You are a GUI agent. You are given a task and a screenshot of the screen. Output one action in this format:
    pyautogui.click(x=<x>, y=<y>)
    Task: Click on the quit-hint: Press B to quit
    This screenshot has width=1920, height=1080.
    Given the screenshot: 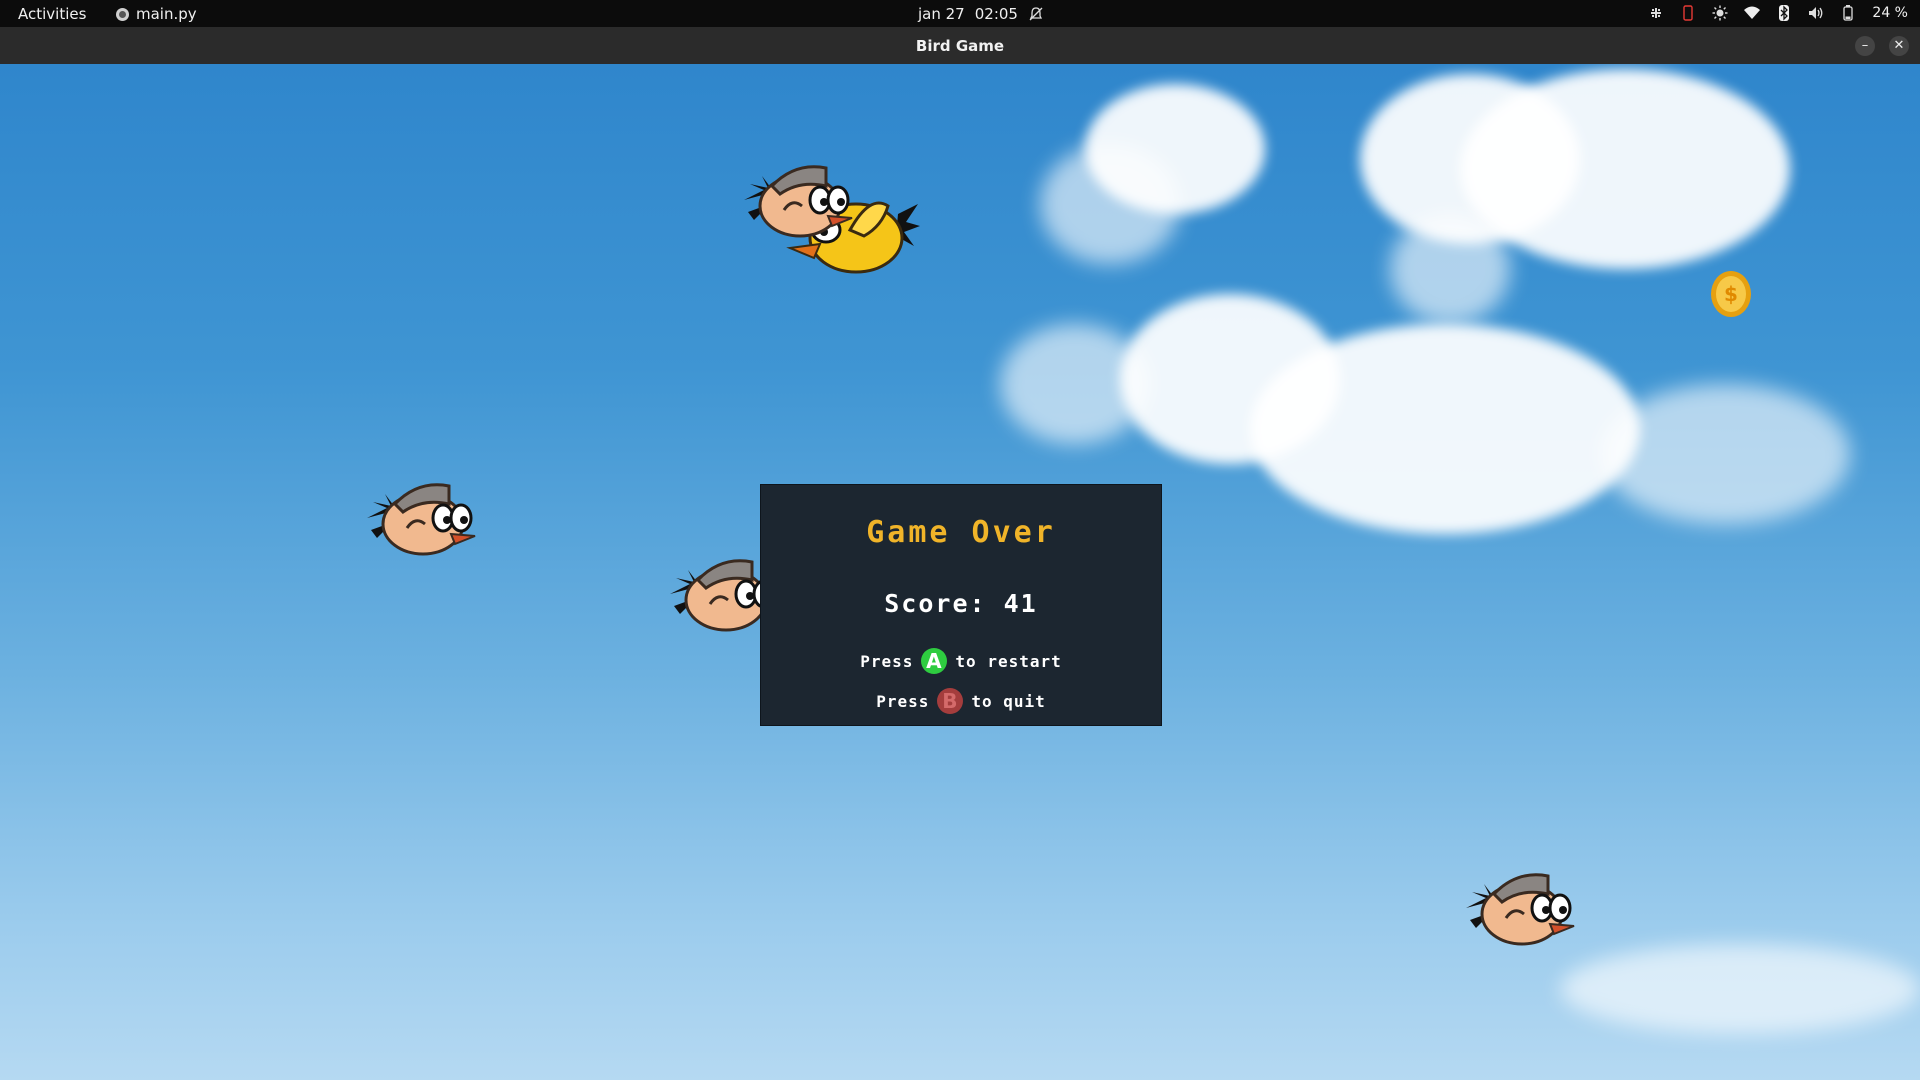 What is the action you would take?
    pyautogui.click(x=961, y=701)
    